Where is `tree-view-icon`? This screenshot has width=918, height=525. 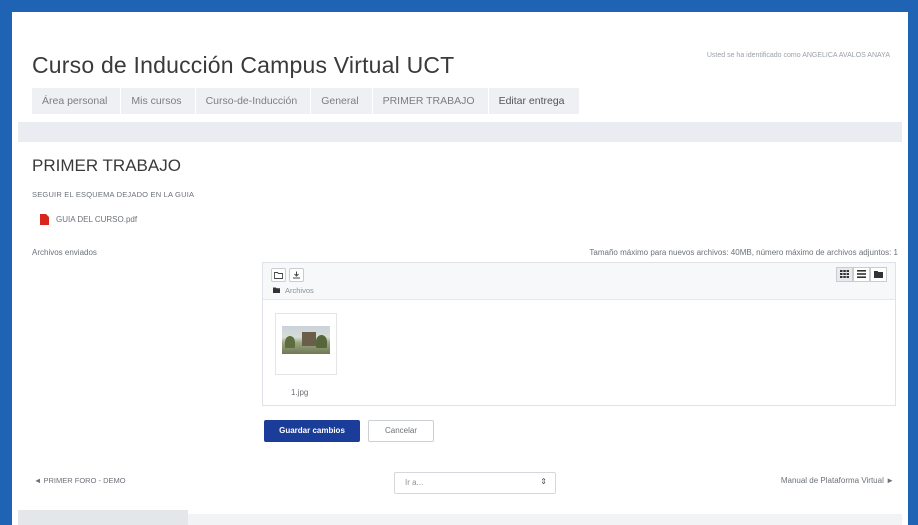
tree-view-icon is located at coordinates (878, 274).